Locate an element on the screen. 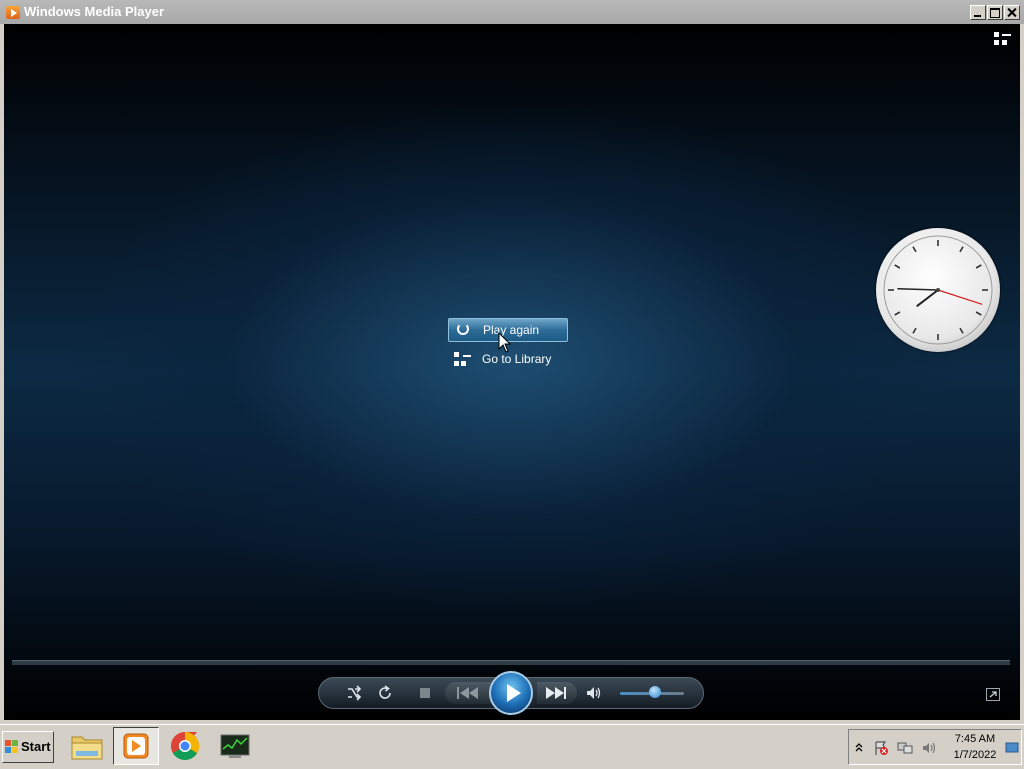 The height and width of the screenshot is (769, 1024). hour-hand is located at coordinates (927, 298).